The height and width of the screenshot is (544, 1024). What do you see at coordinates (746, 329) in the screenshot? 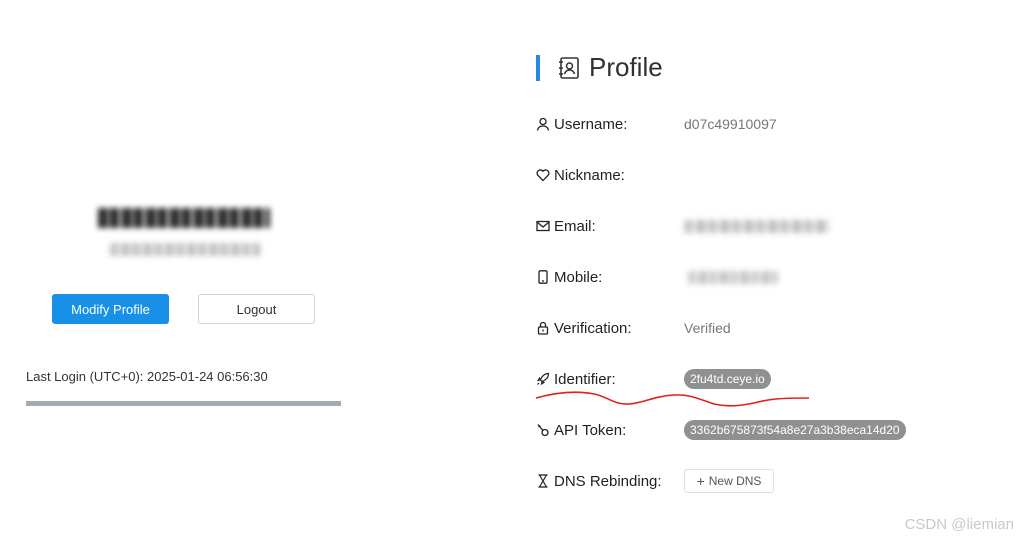
I see `field-verification: Verification: Verified` at bounding box center [746, 329].